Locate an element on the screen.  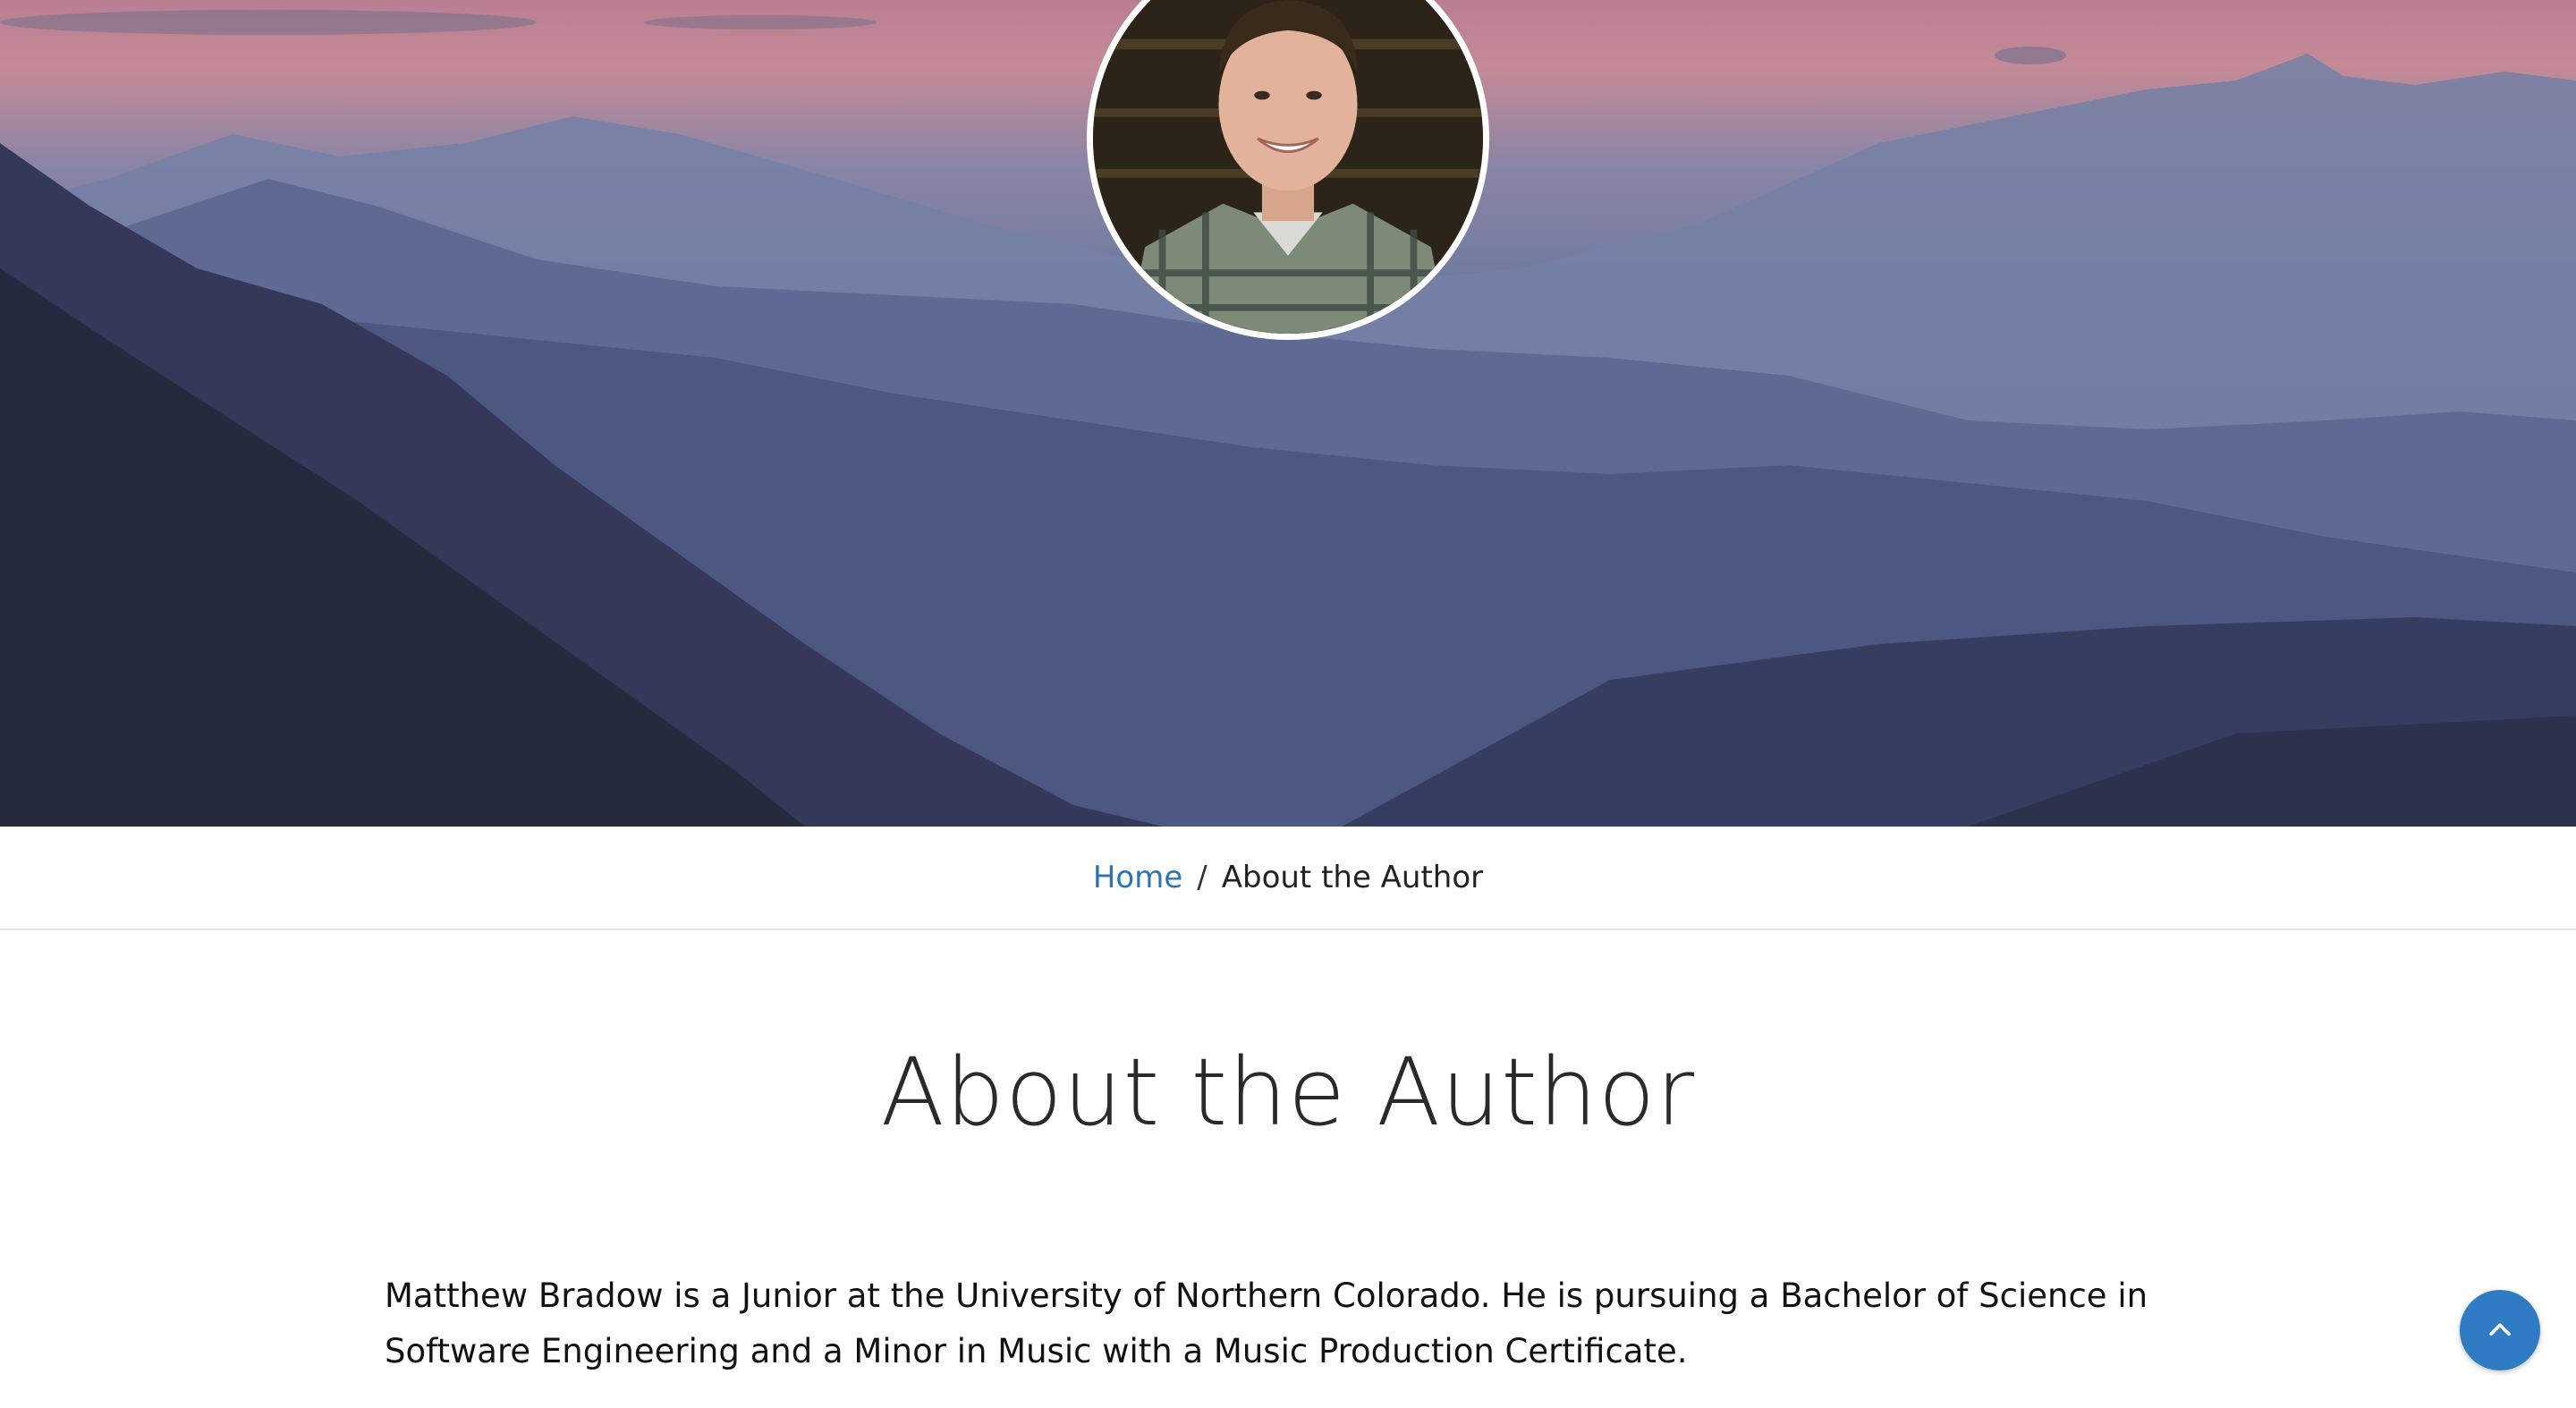
breadcrumb: Home / About the Author is located at coordinates (1288, 878).